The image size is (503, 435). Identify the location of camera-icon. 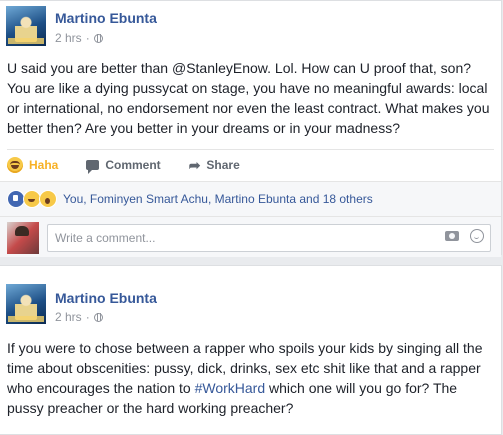
(452, 236).